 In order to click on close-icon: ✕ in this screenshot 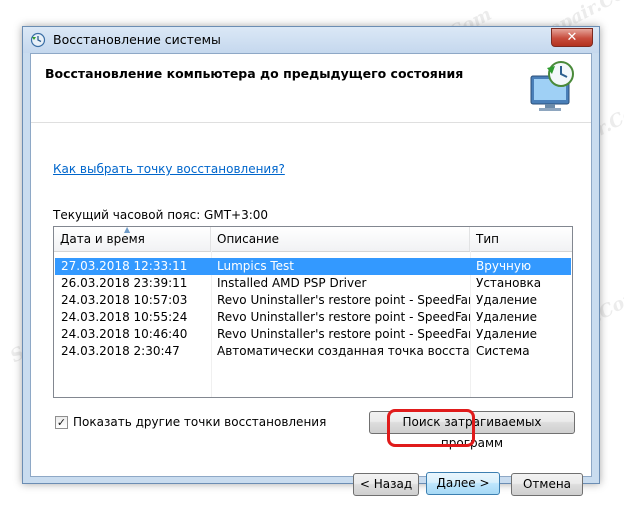, I will do `click(572, 37)`.